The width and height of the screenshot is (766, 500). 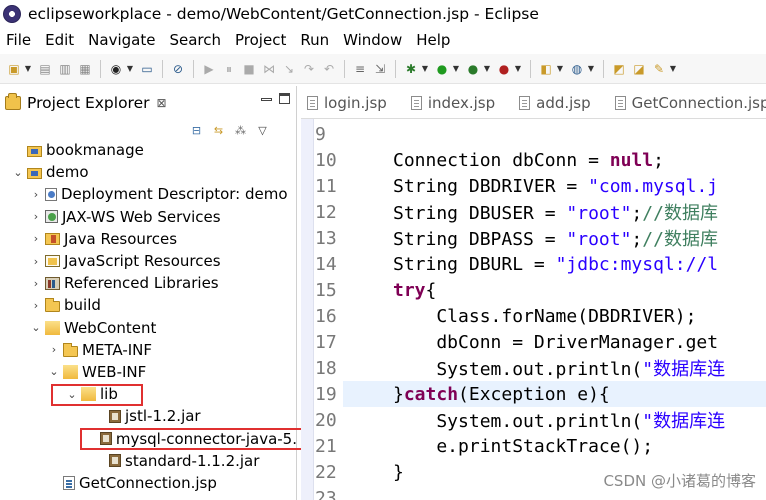 What do you see at coordinates (533, 420) in the screenshot?
I see `code-line: 20 System.out.println("数据库连` at bounding box center [533, 420].